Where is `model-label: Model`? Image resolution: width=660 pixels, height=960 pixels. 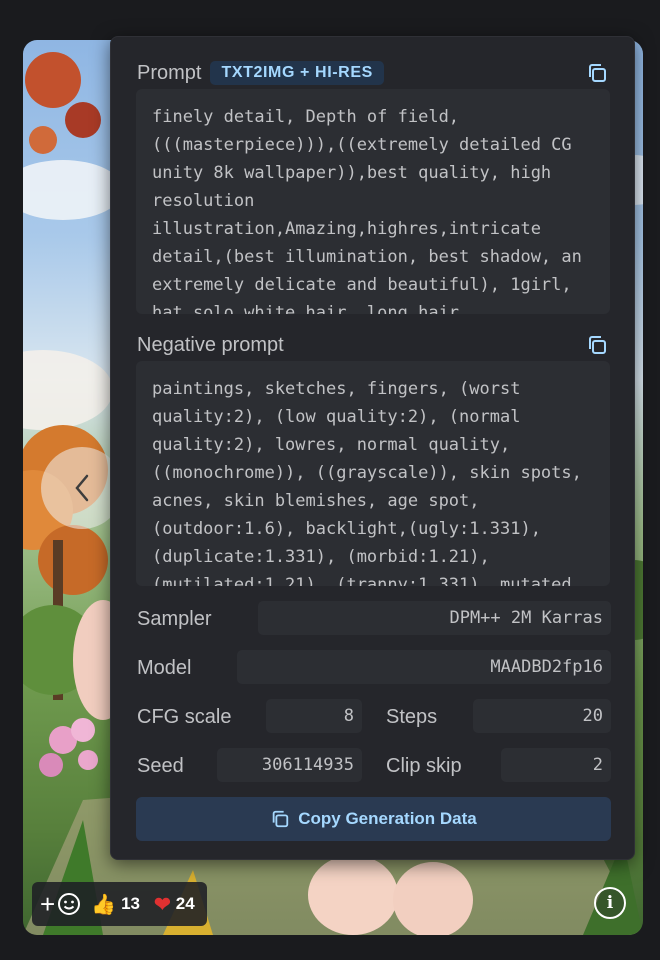 model-label: Model is located at coordinates (164, 668).